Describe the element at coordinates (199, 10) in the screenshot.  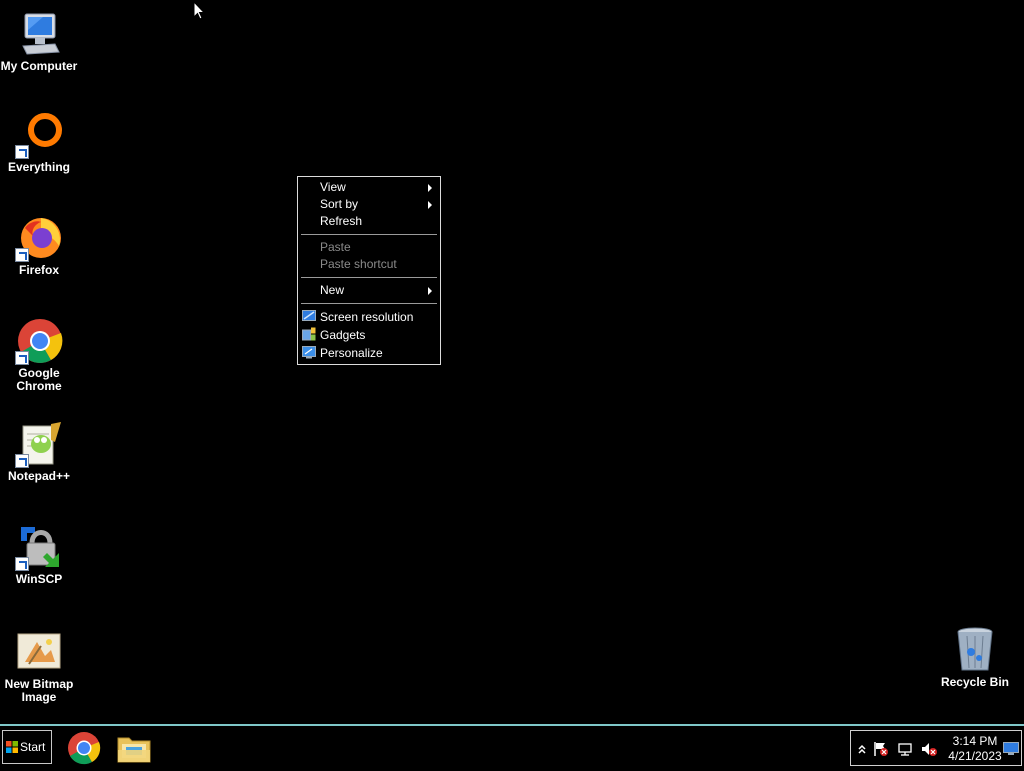
I see `mouse-cursor-icon` at that location.